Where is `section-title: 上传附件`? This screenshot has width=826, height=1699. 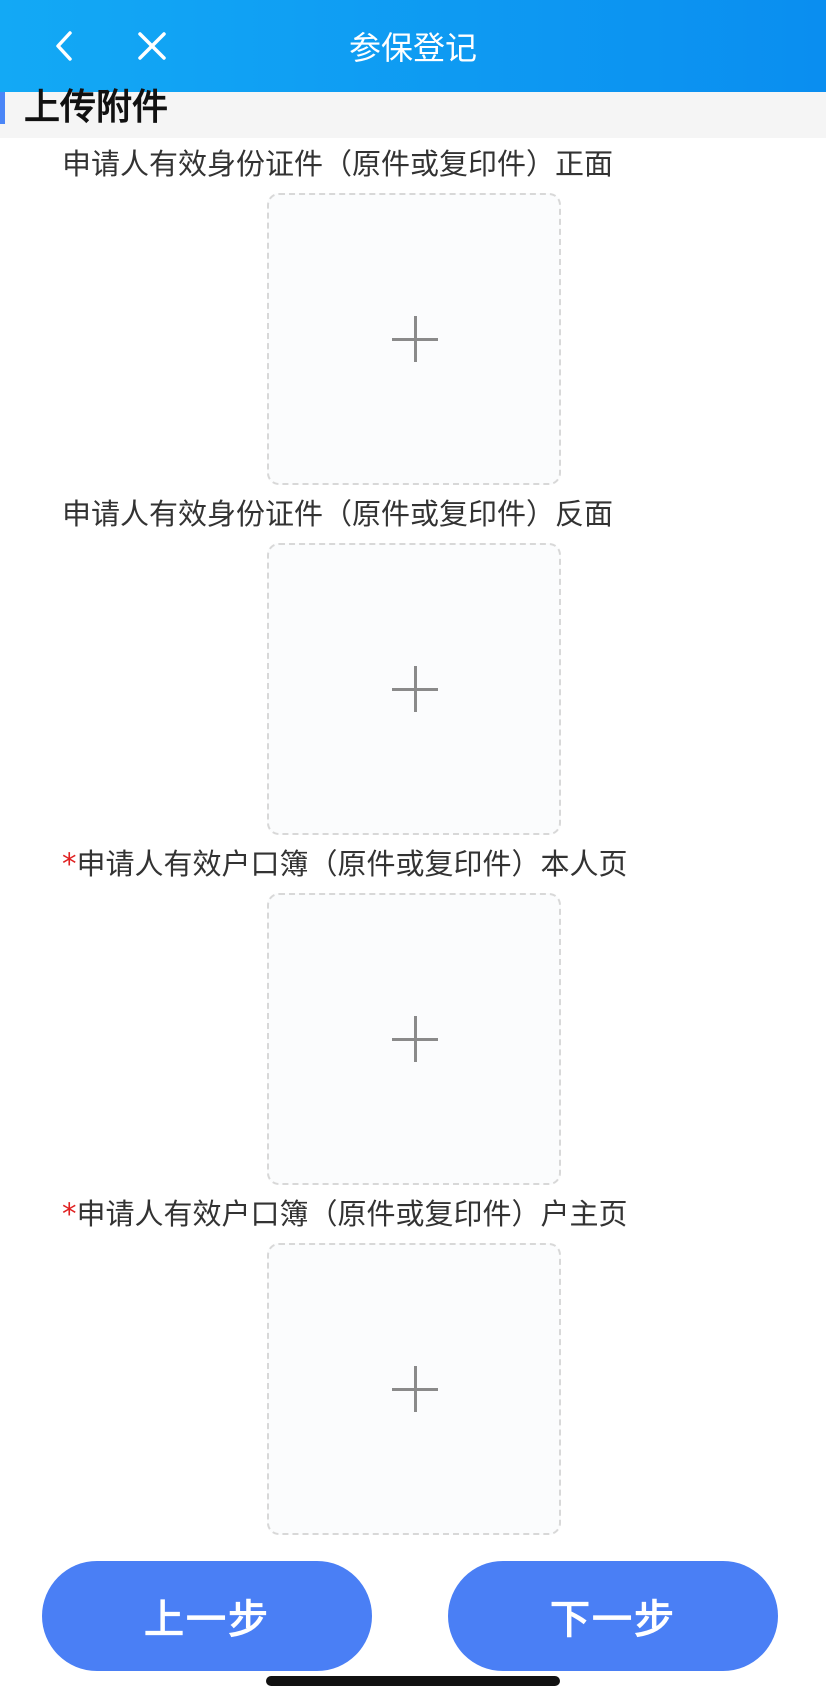
section-title: 上传附件 is located at coordinates (96, 107).